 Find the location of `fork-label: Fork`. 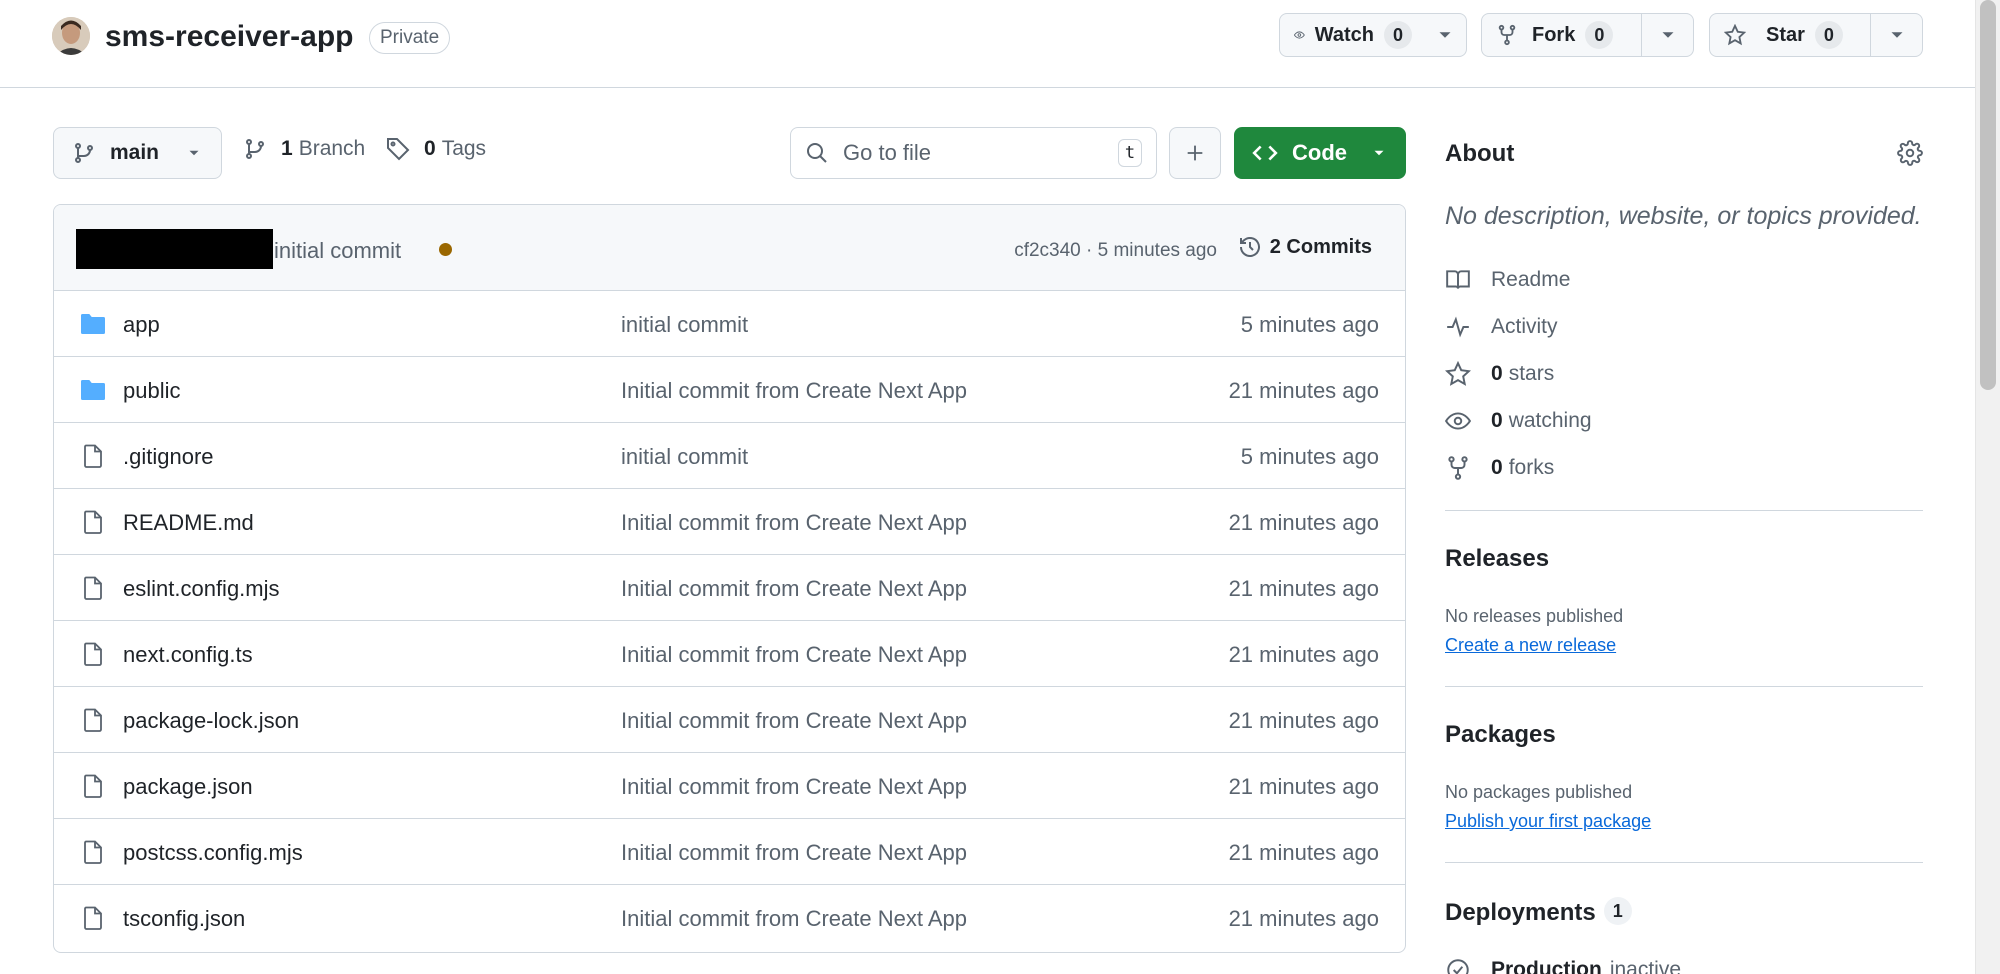

fork-label: Fork is located at coordinates (1554, 34).